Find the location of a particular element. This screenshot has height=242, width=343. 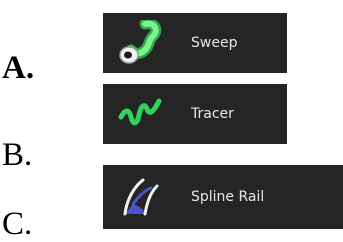

tool-label-spline-rail: Spline Rail is located at coordinates (228, 197).